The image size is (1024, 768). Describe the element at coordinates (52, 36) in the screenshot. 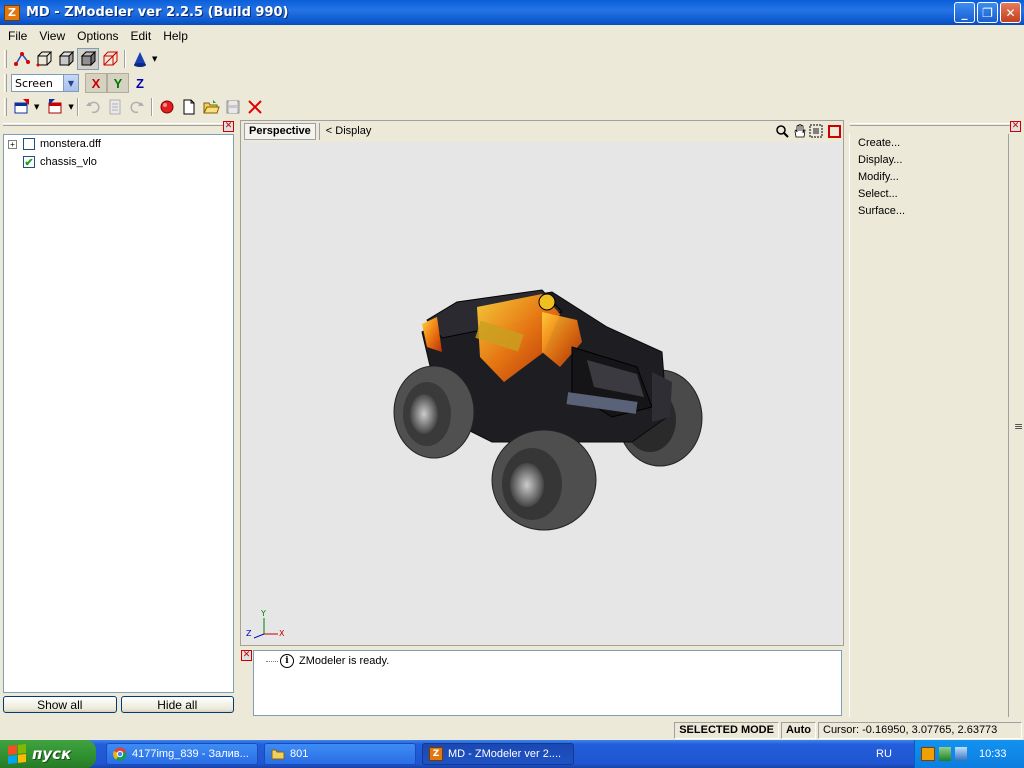

I see `menu-view: View` at that location.